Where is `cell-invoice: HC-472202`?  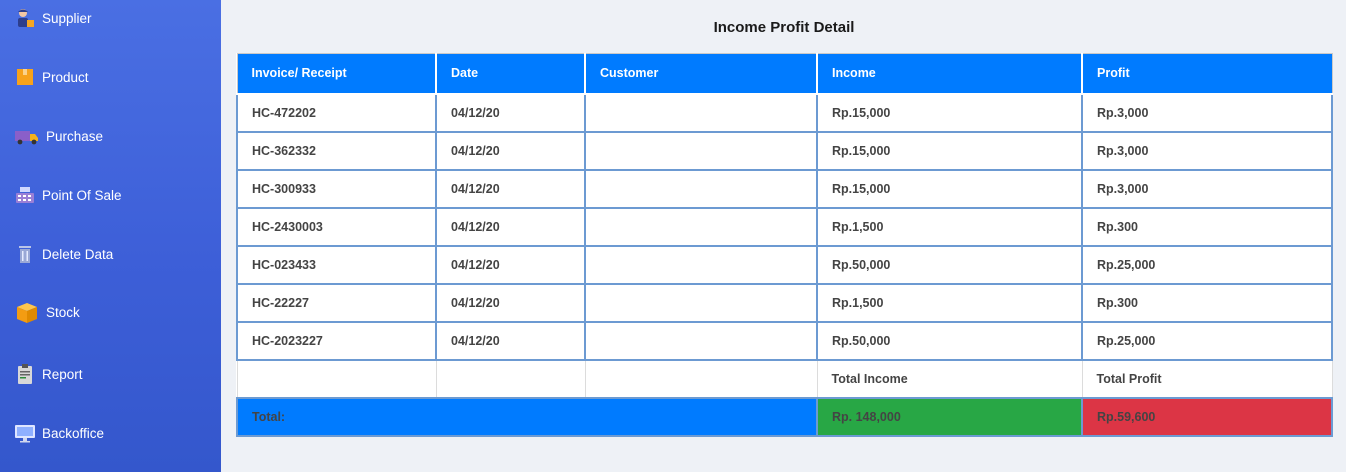 cell-invoice: HC-472202 is located at coordinates (336, 112).